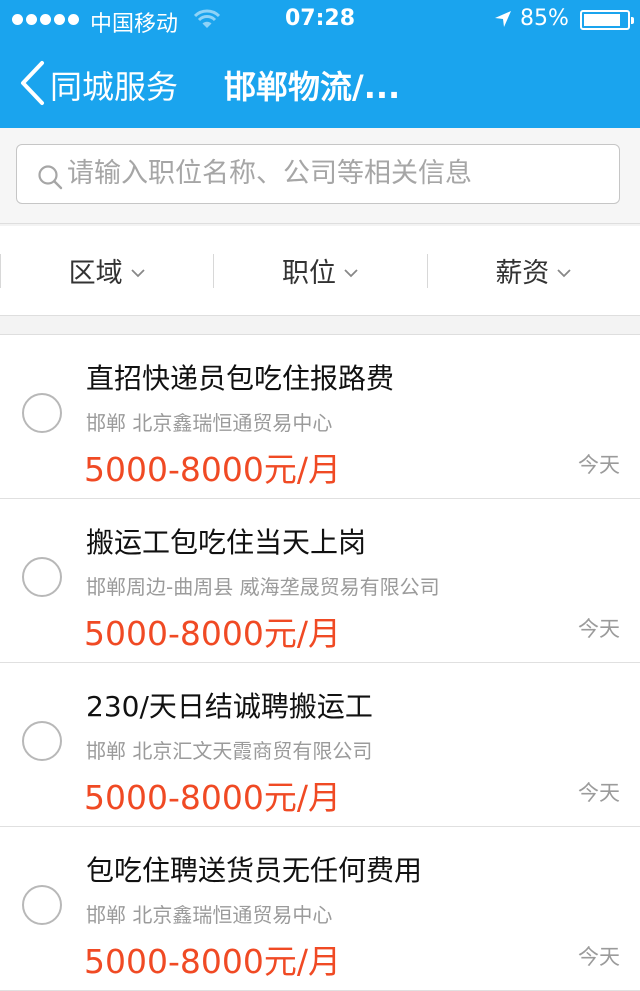  I want to click on search-input, so click(337, 173).